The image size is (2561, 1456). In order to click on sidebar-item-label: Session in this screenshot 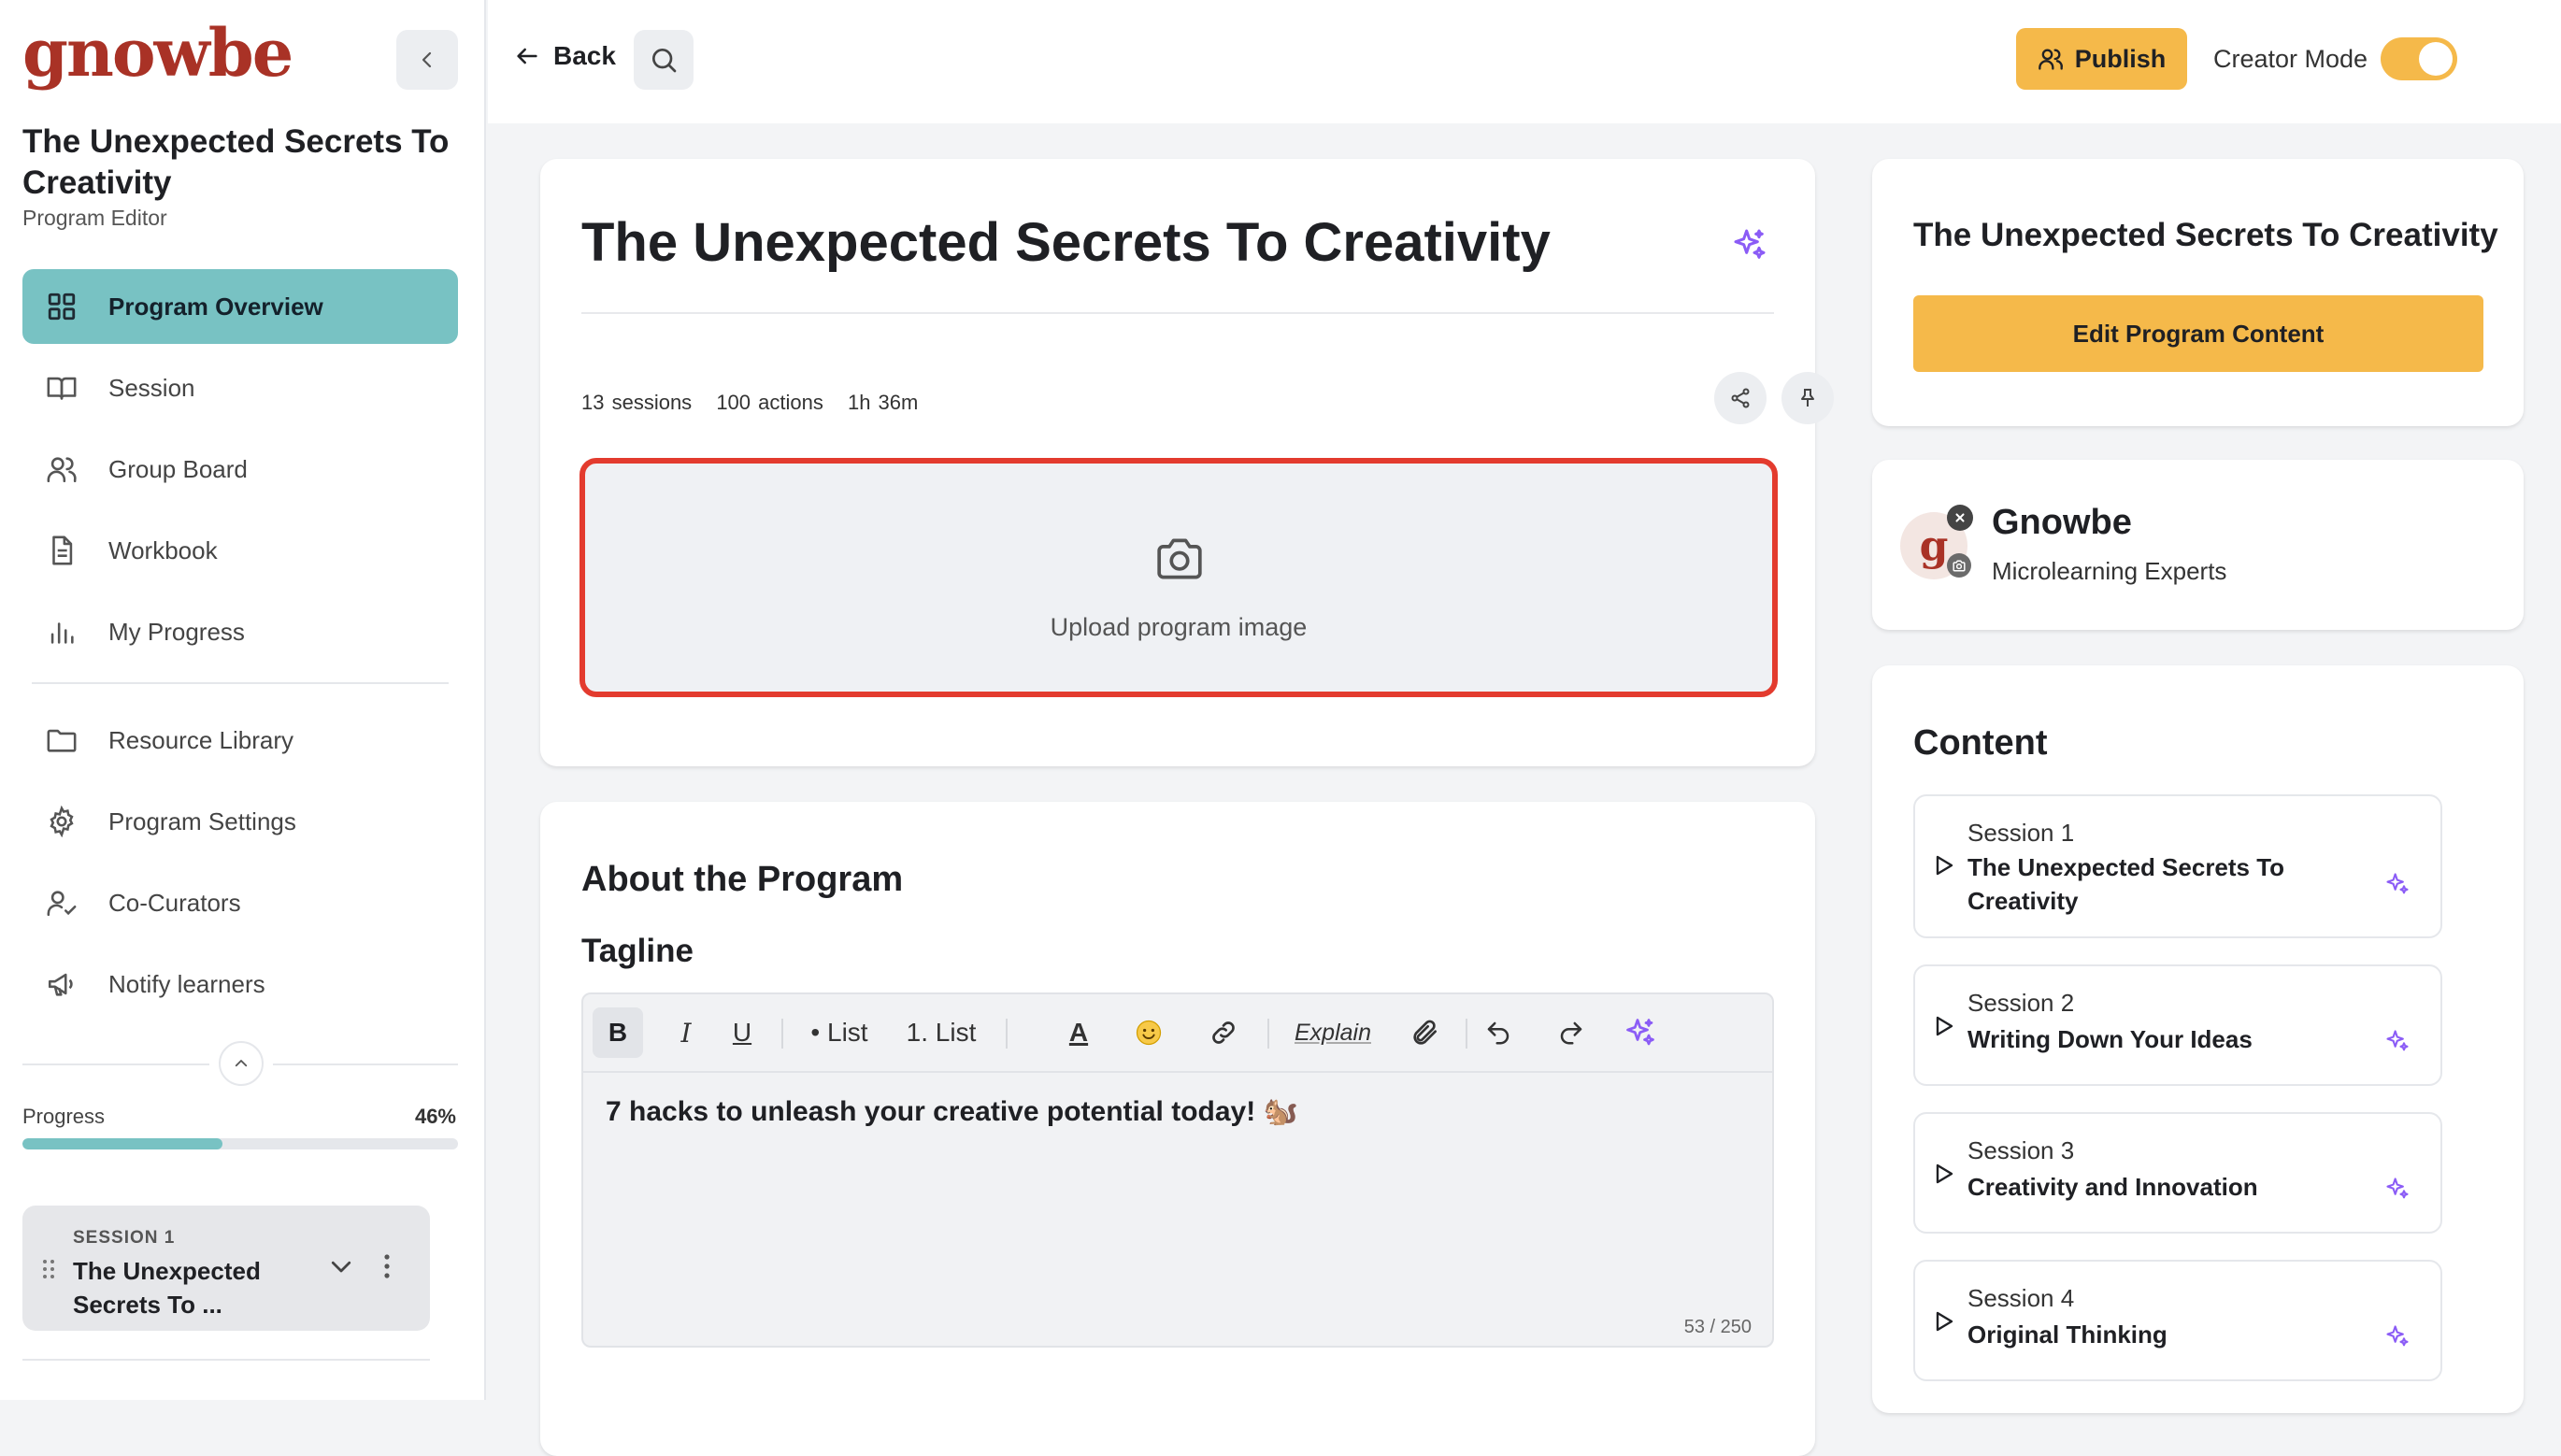, I will do `click(151, 387)`.